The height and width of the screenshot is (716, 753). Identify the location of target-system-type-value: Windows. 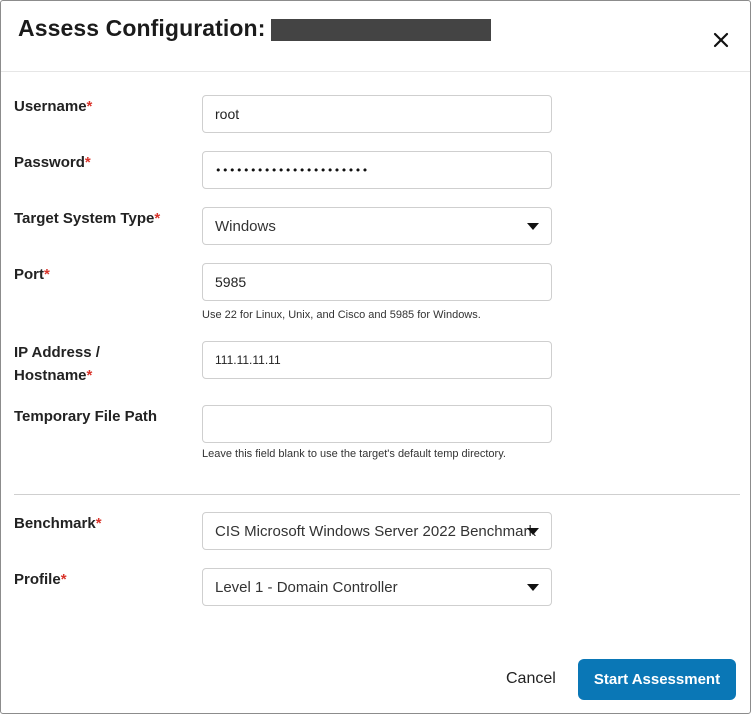
(245, 226).